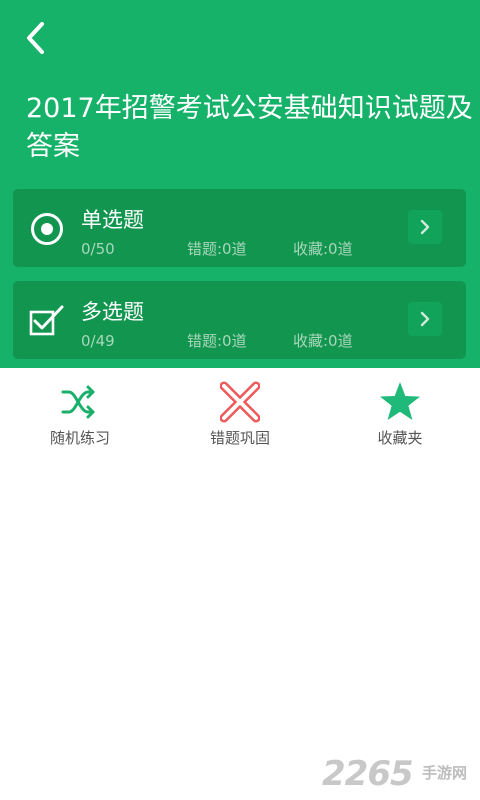 The height and width of the screenshot is (800, 480). I want to click on random-practice-label: 随机练习, so click(79, 438).